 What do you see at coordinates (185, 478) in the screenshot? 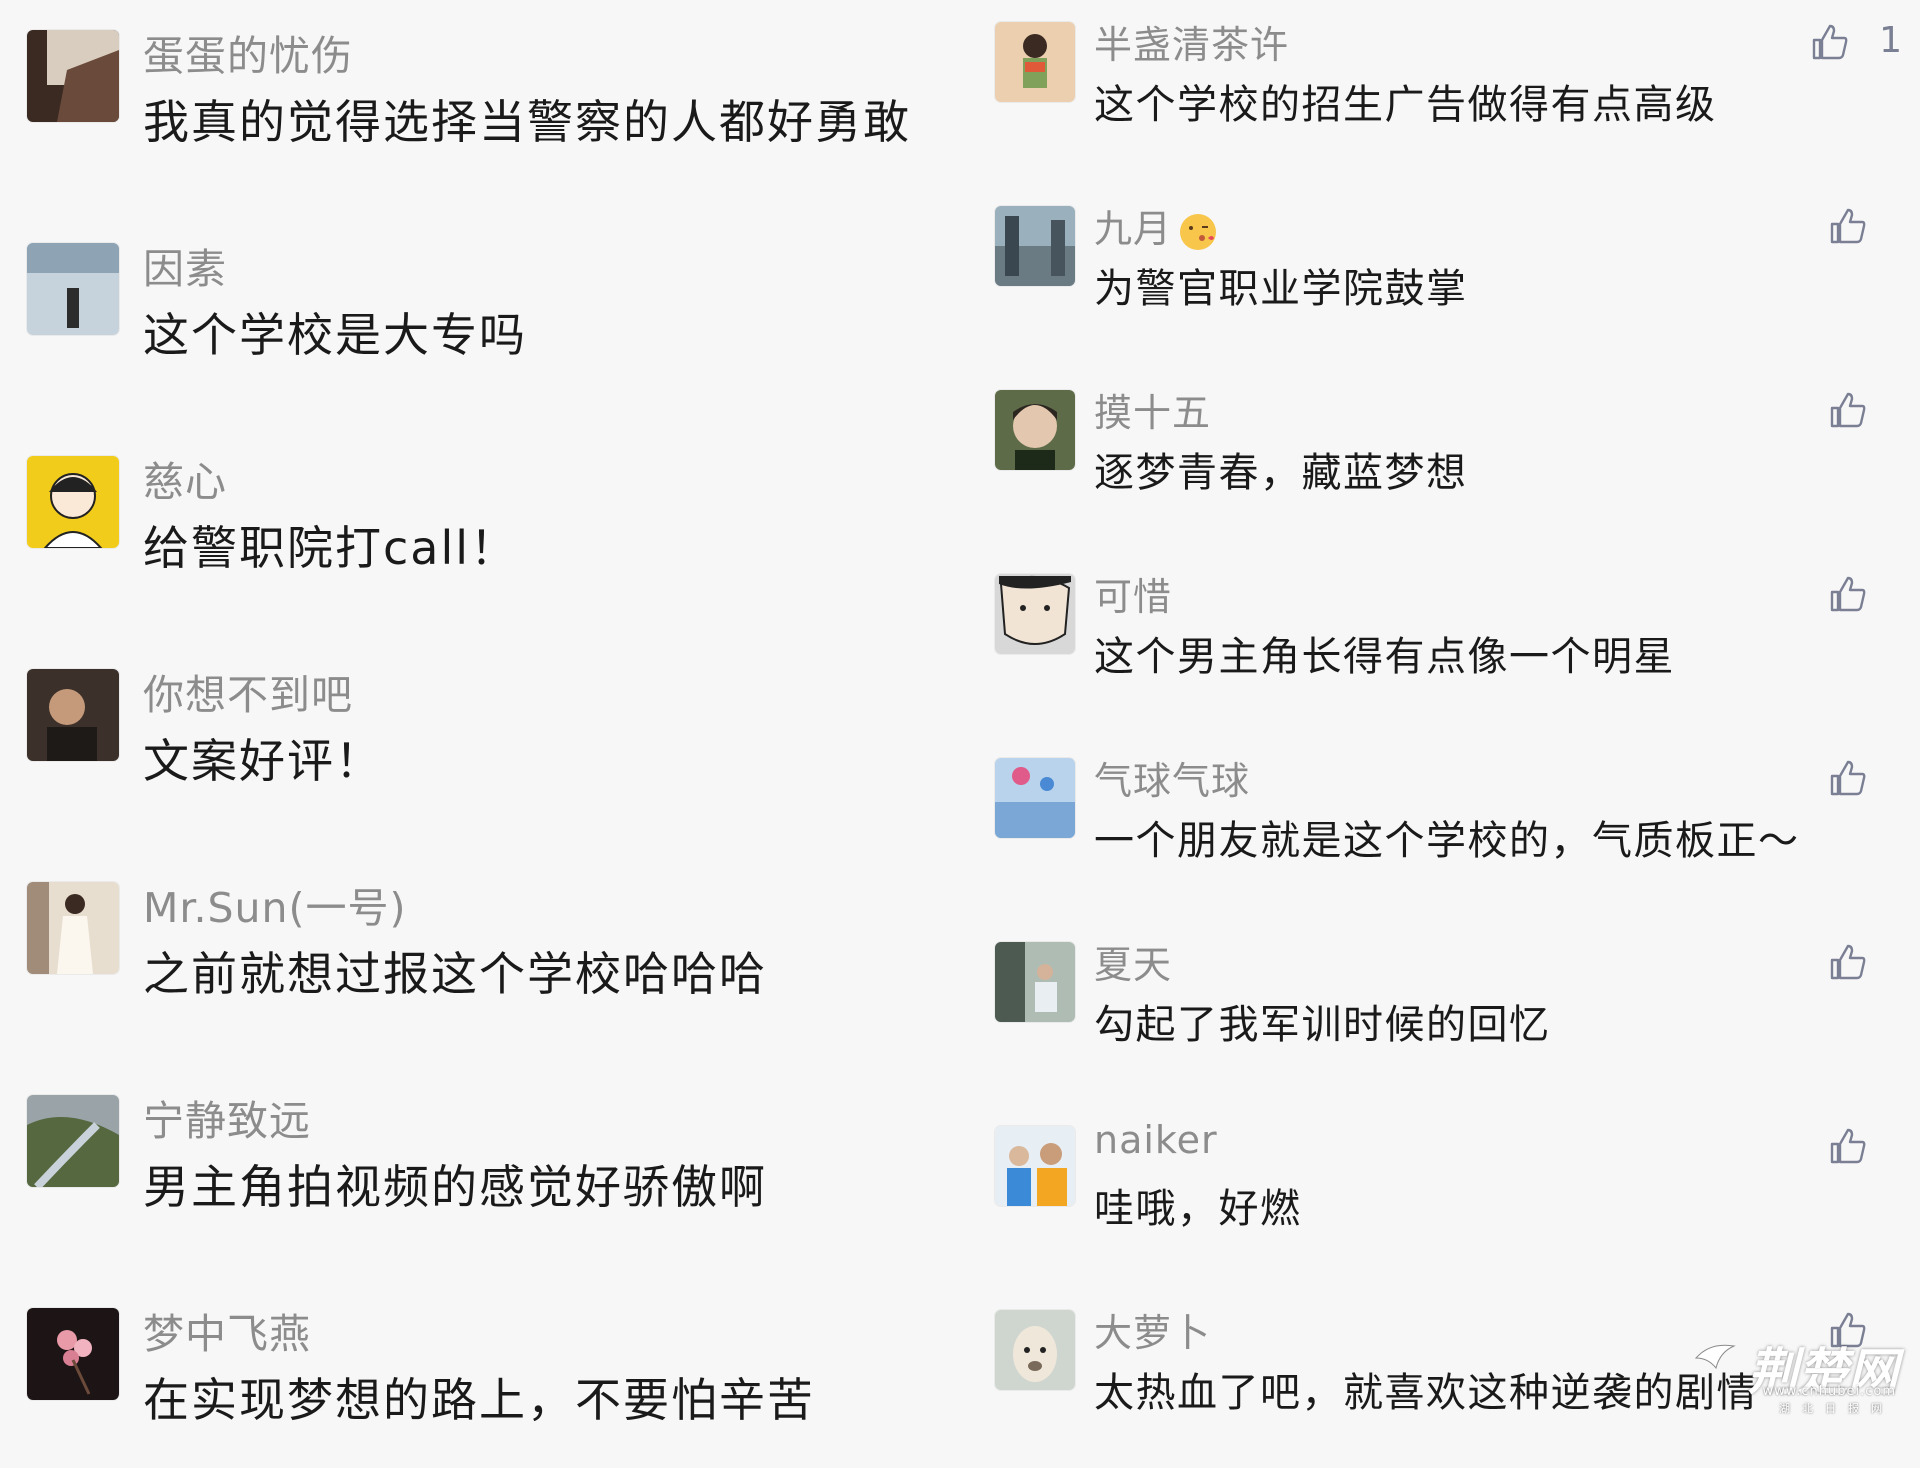
I see `comment-nickname: 慈心` at bounding box center [185, 478].